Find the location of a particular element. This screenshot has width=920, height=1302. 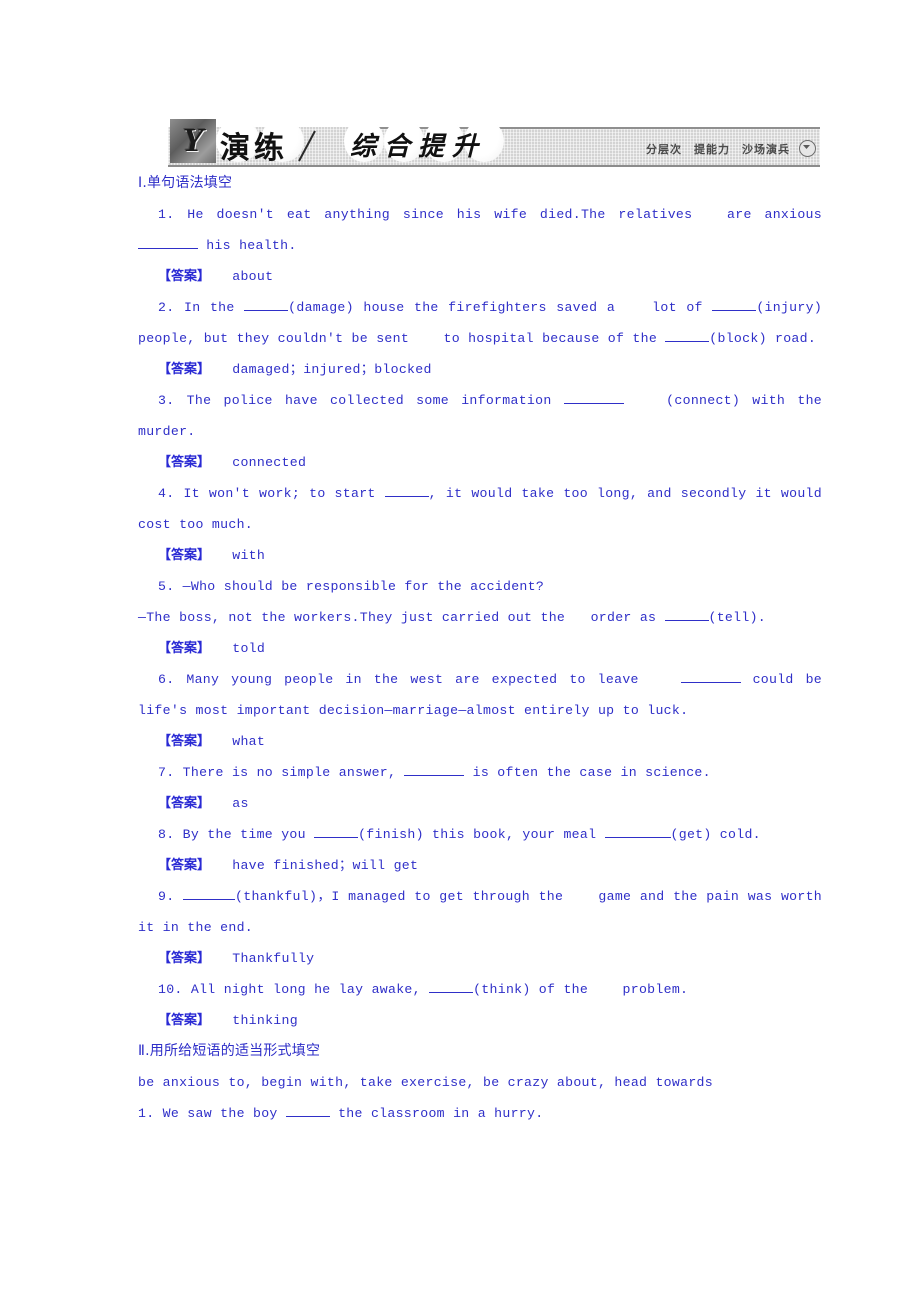

question-text: (finish) this book, your meal is located at coordinates (477, 834).